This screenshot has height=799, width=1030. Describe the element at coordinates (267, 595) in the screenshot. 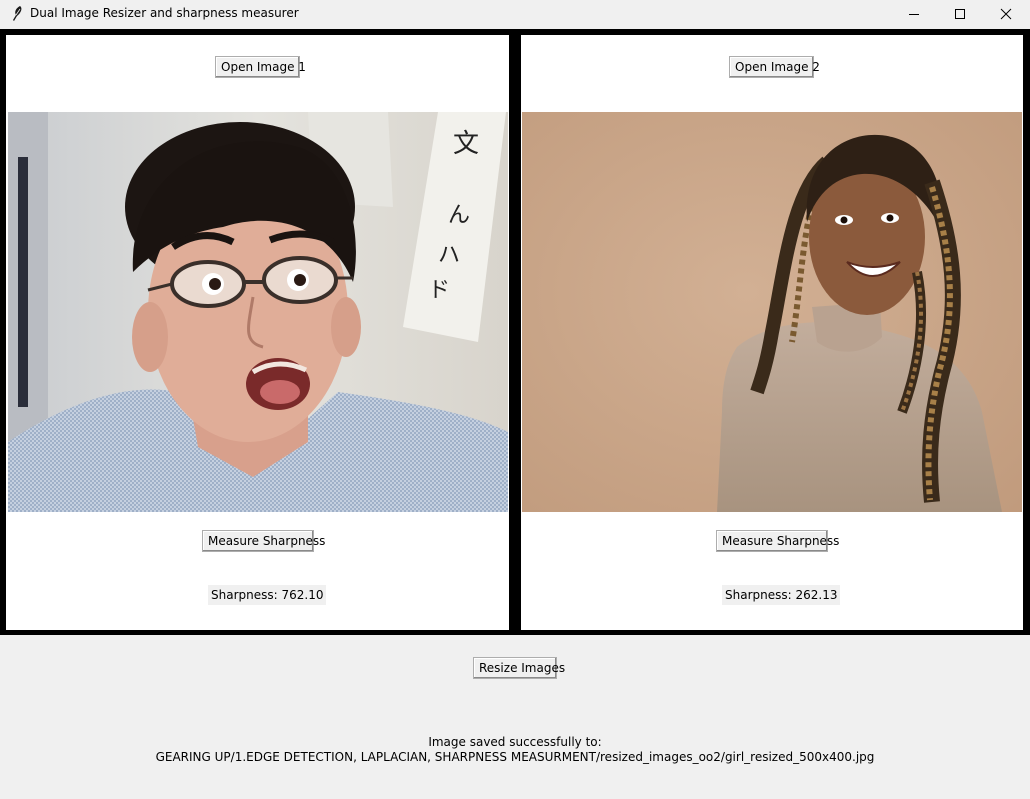

I see `sharpness-value-1: Sharpness: 762.10` at that location.